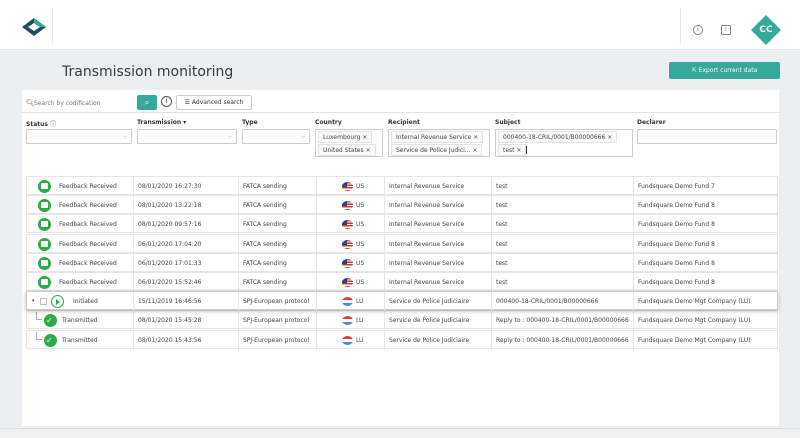  What do you see at coordinates (147, 102) in the screenshot?
I see `search-button: ⌕` at bounding box center [147, 102].